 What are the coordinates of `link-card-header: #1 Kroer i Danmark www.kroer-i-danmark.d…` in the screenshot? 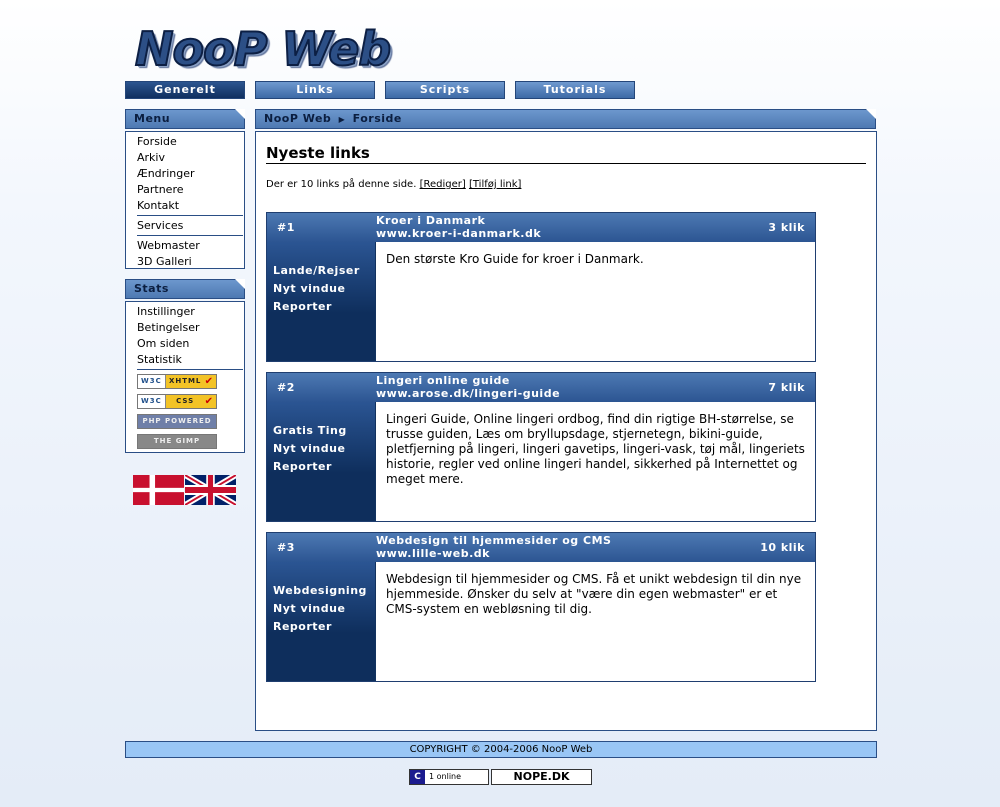 It's located at (541, 227).